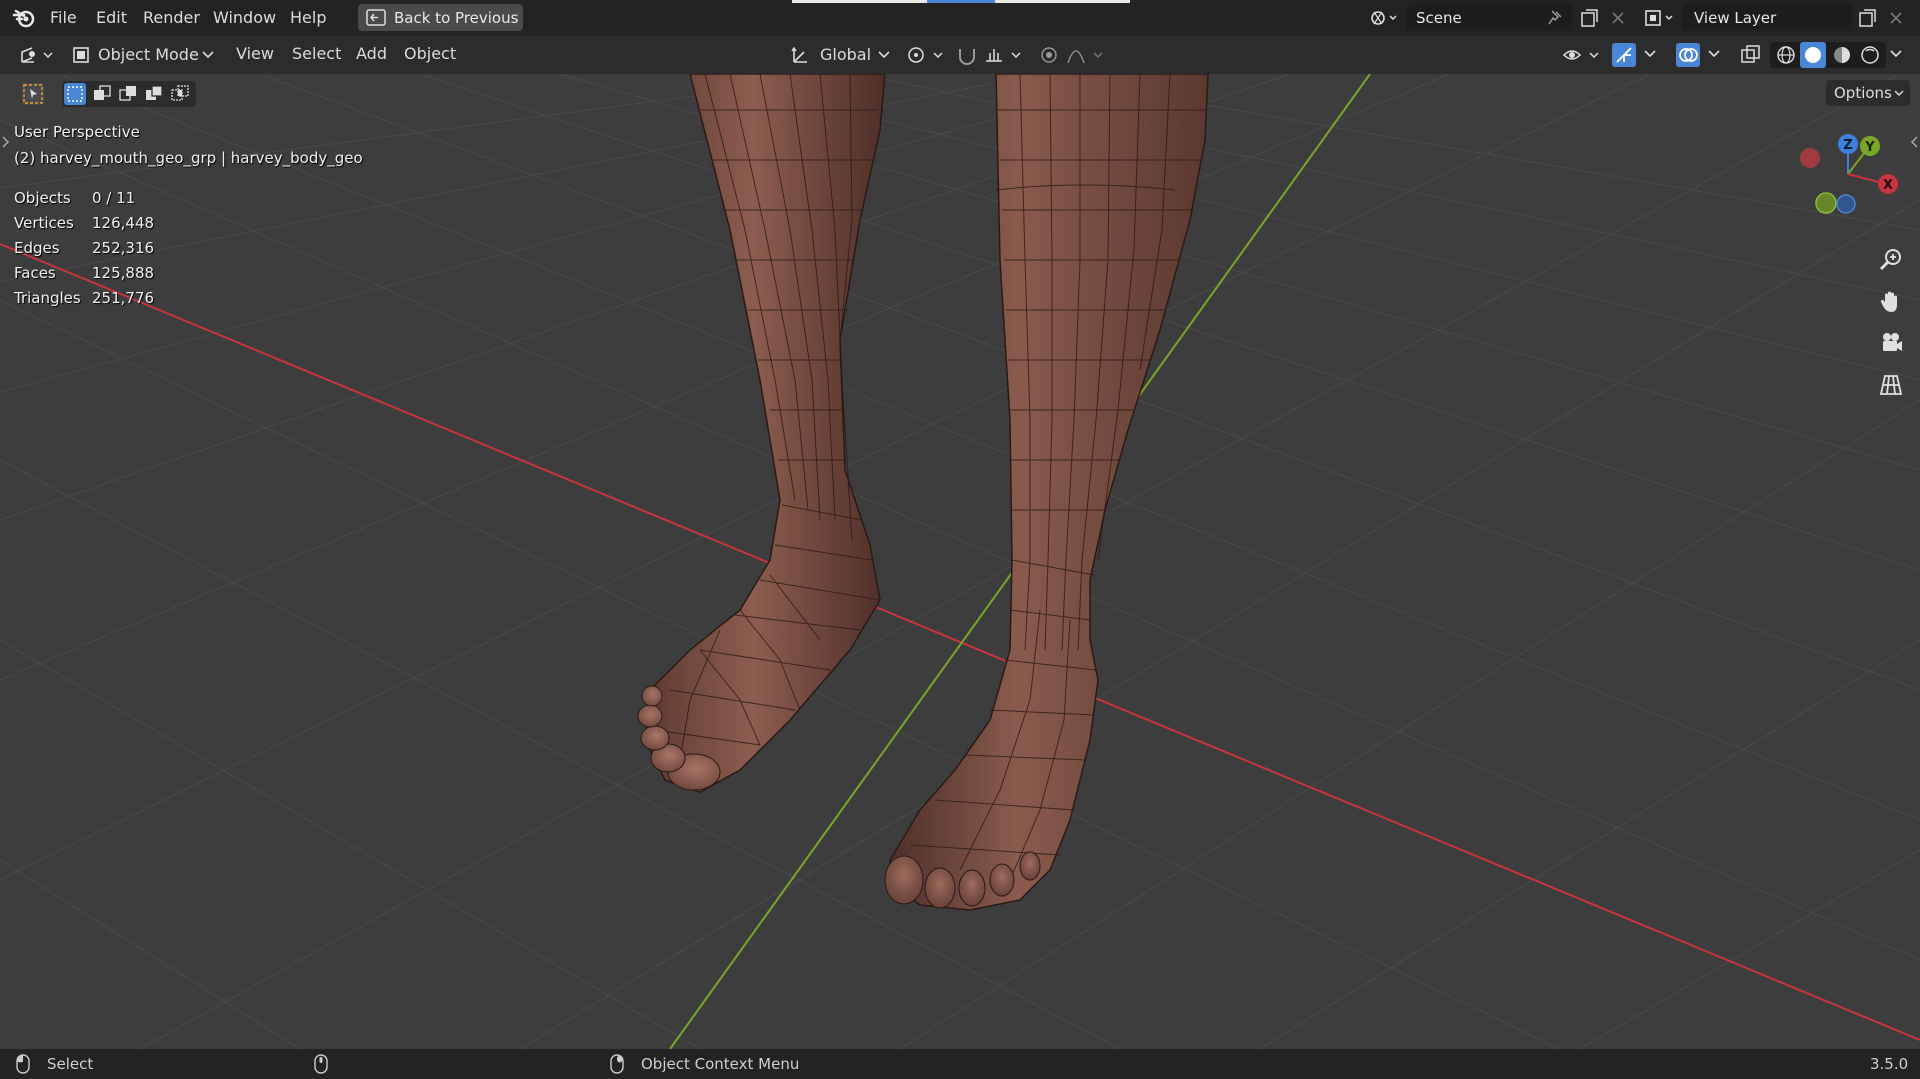 The height and width of the screenshot is (1079, 1920). What do you see at coordinates (44, 223) in the screenshot?
I see `stat-label: Vertices` at bounding box center [44, 223].